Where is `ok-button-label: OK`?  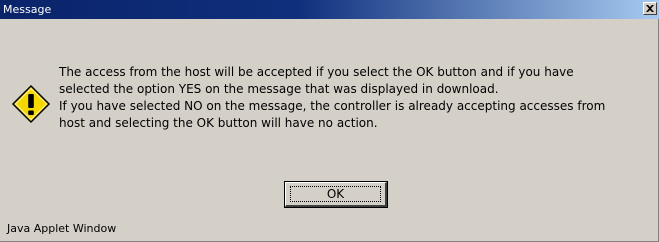
ok-button-label: OK is located at coordinates (335, 194).